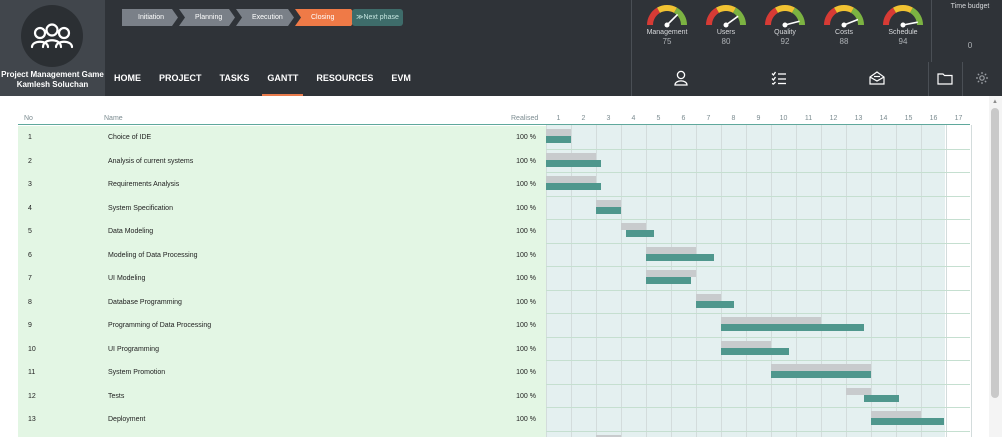 This screenshot has width=1002, height=437. I want to click on next-phase-button: ≫Next phase, so click(377, 17).